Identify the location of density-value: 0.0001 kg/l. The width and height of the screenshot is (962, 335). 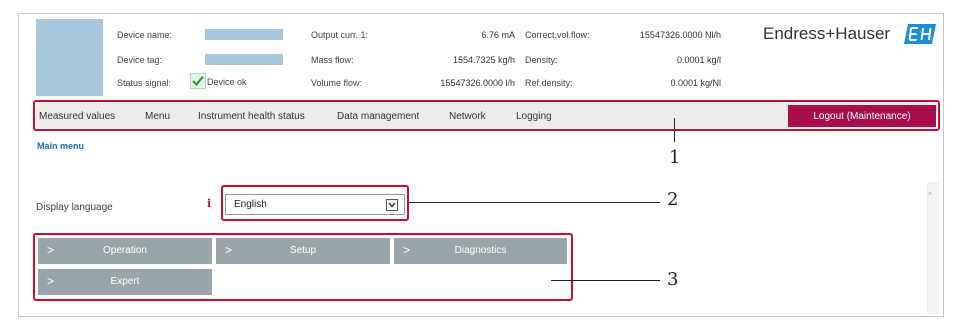
(698, 60).